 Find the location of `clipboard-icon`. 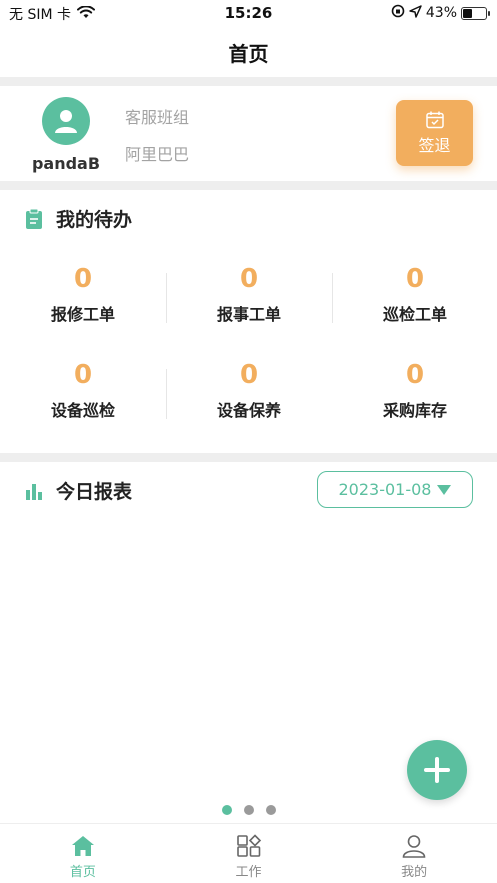

clipboard-icon is located at coordinates (34, 218).